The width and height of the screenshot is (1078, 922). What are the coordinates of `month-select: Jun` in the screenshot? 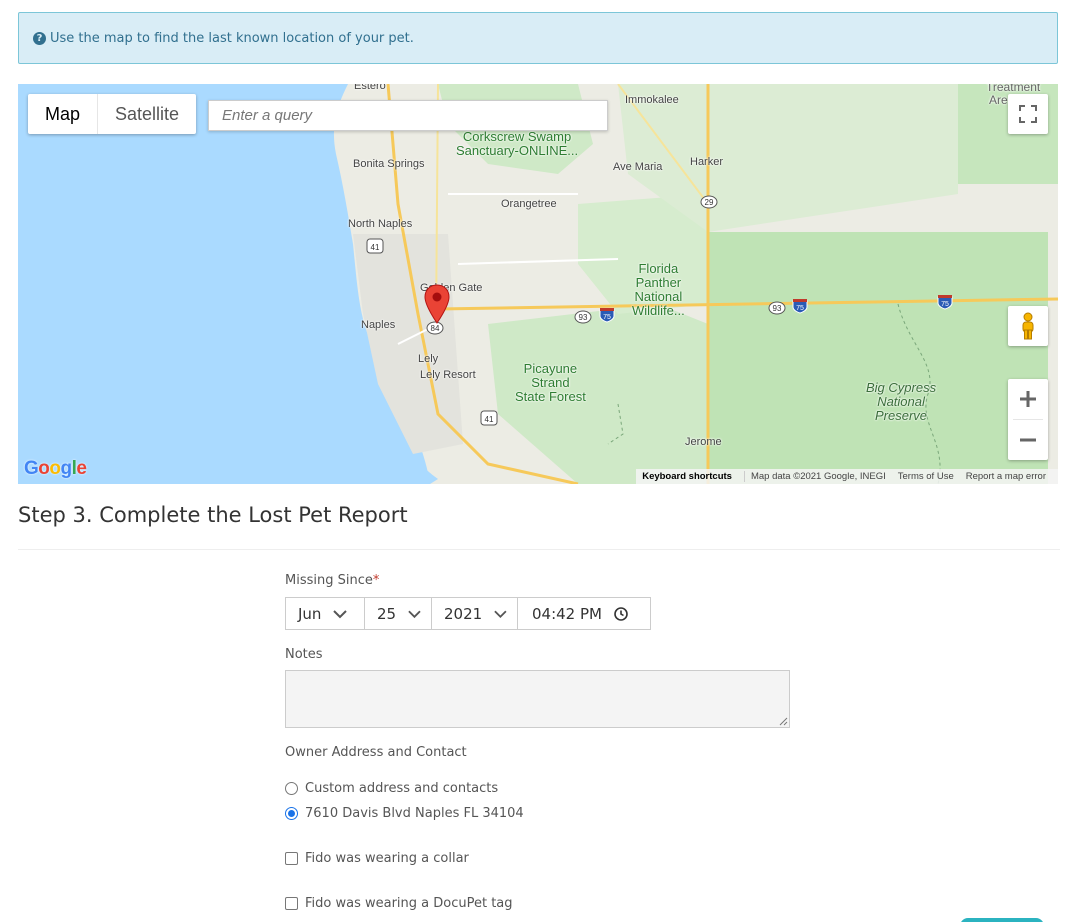 It's located at (325, 613).